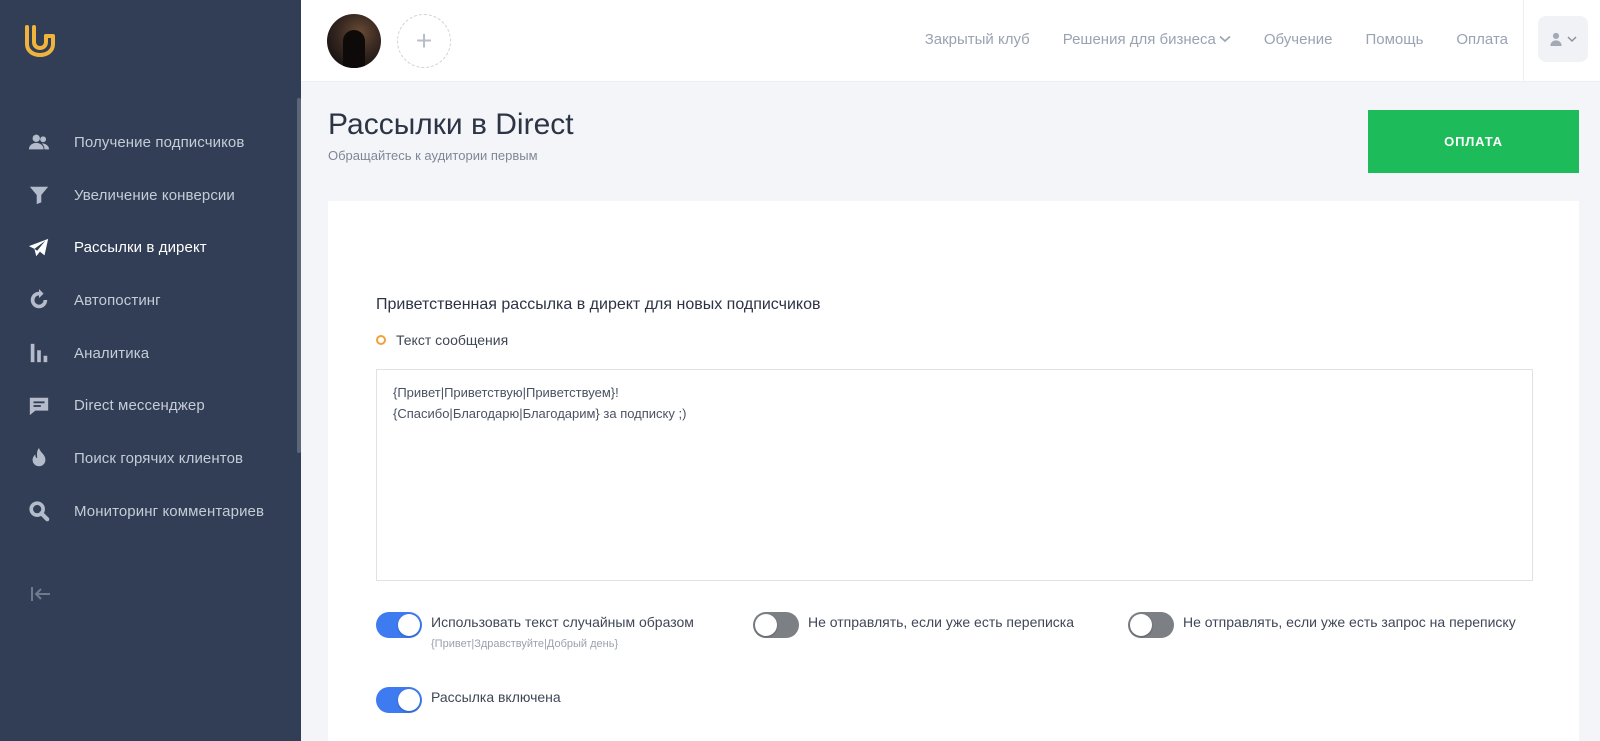 This screenshot has height=741, width=1600. I want to click on add-account-button: +, so click(424, 41).